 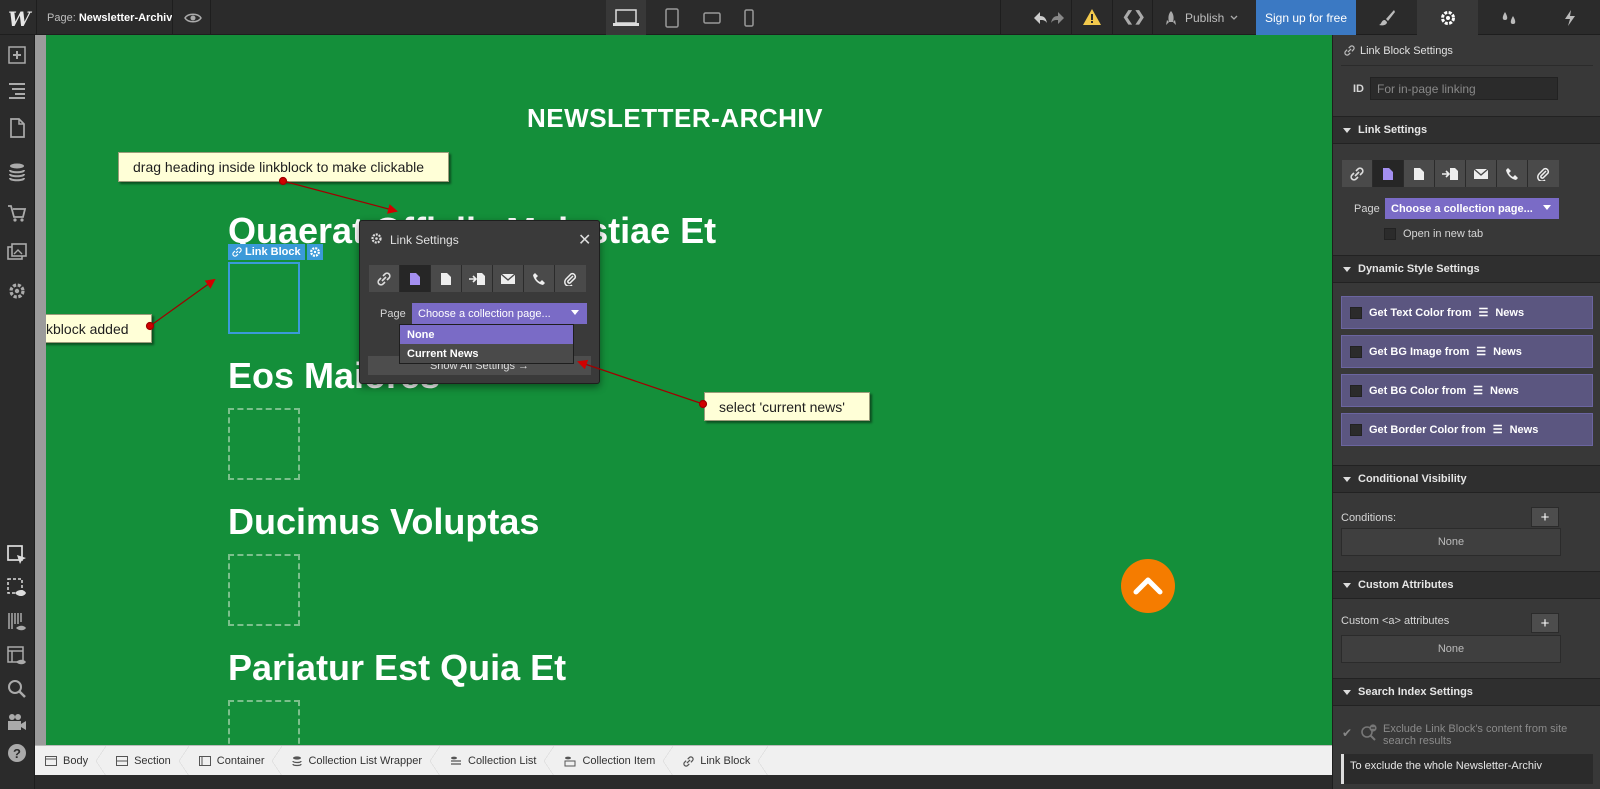 What do you see at coordinates (361, 761) in the screenshot?
I see `breadcrumb-collection-list-wrapper: Collection List Wrapper` at bounding box center [361, 761].